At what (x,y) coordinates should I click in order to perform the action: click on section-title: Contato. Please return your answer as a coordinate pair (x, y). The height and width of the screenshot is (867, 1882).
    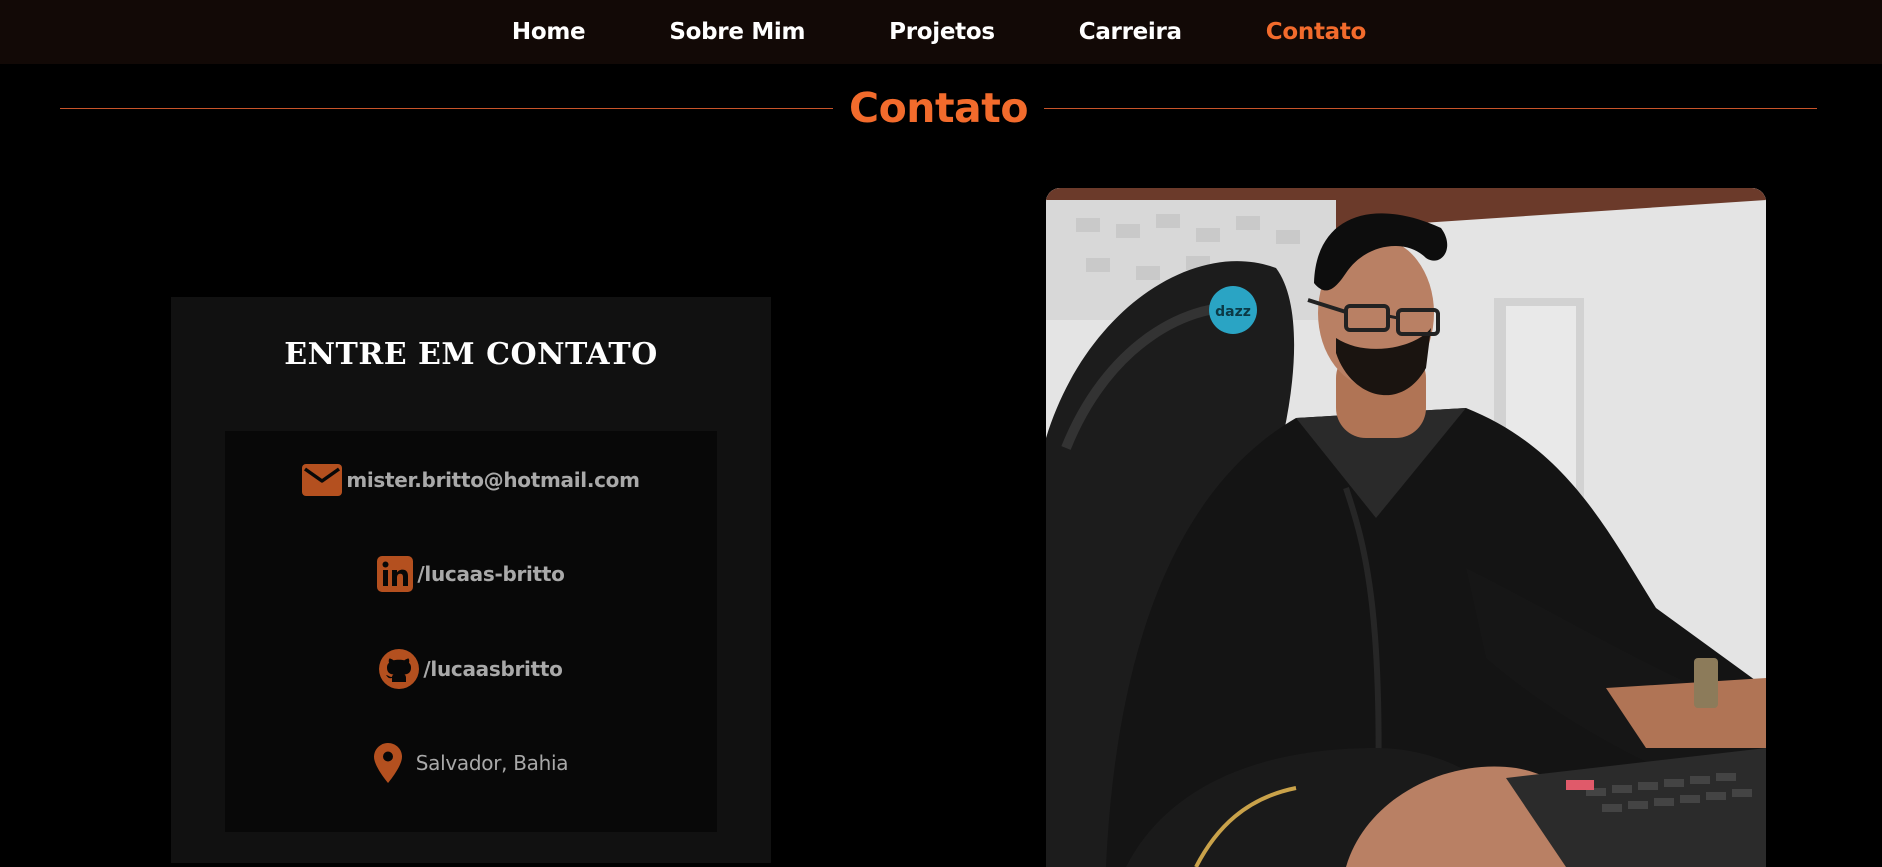
    Looking at the image, I should click on (938, 108).